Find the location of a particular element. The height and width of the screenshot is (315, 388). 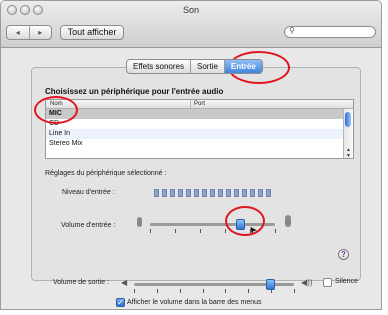

tab-bar: Effets sonores Sortie Entrée is located at coordinates (194, 66).